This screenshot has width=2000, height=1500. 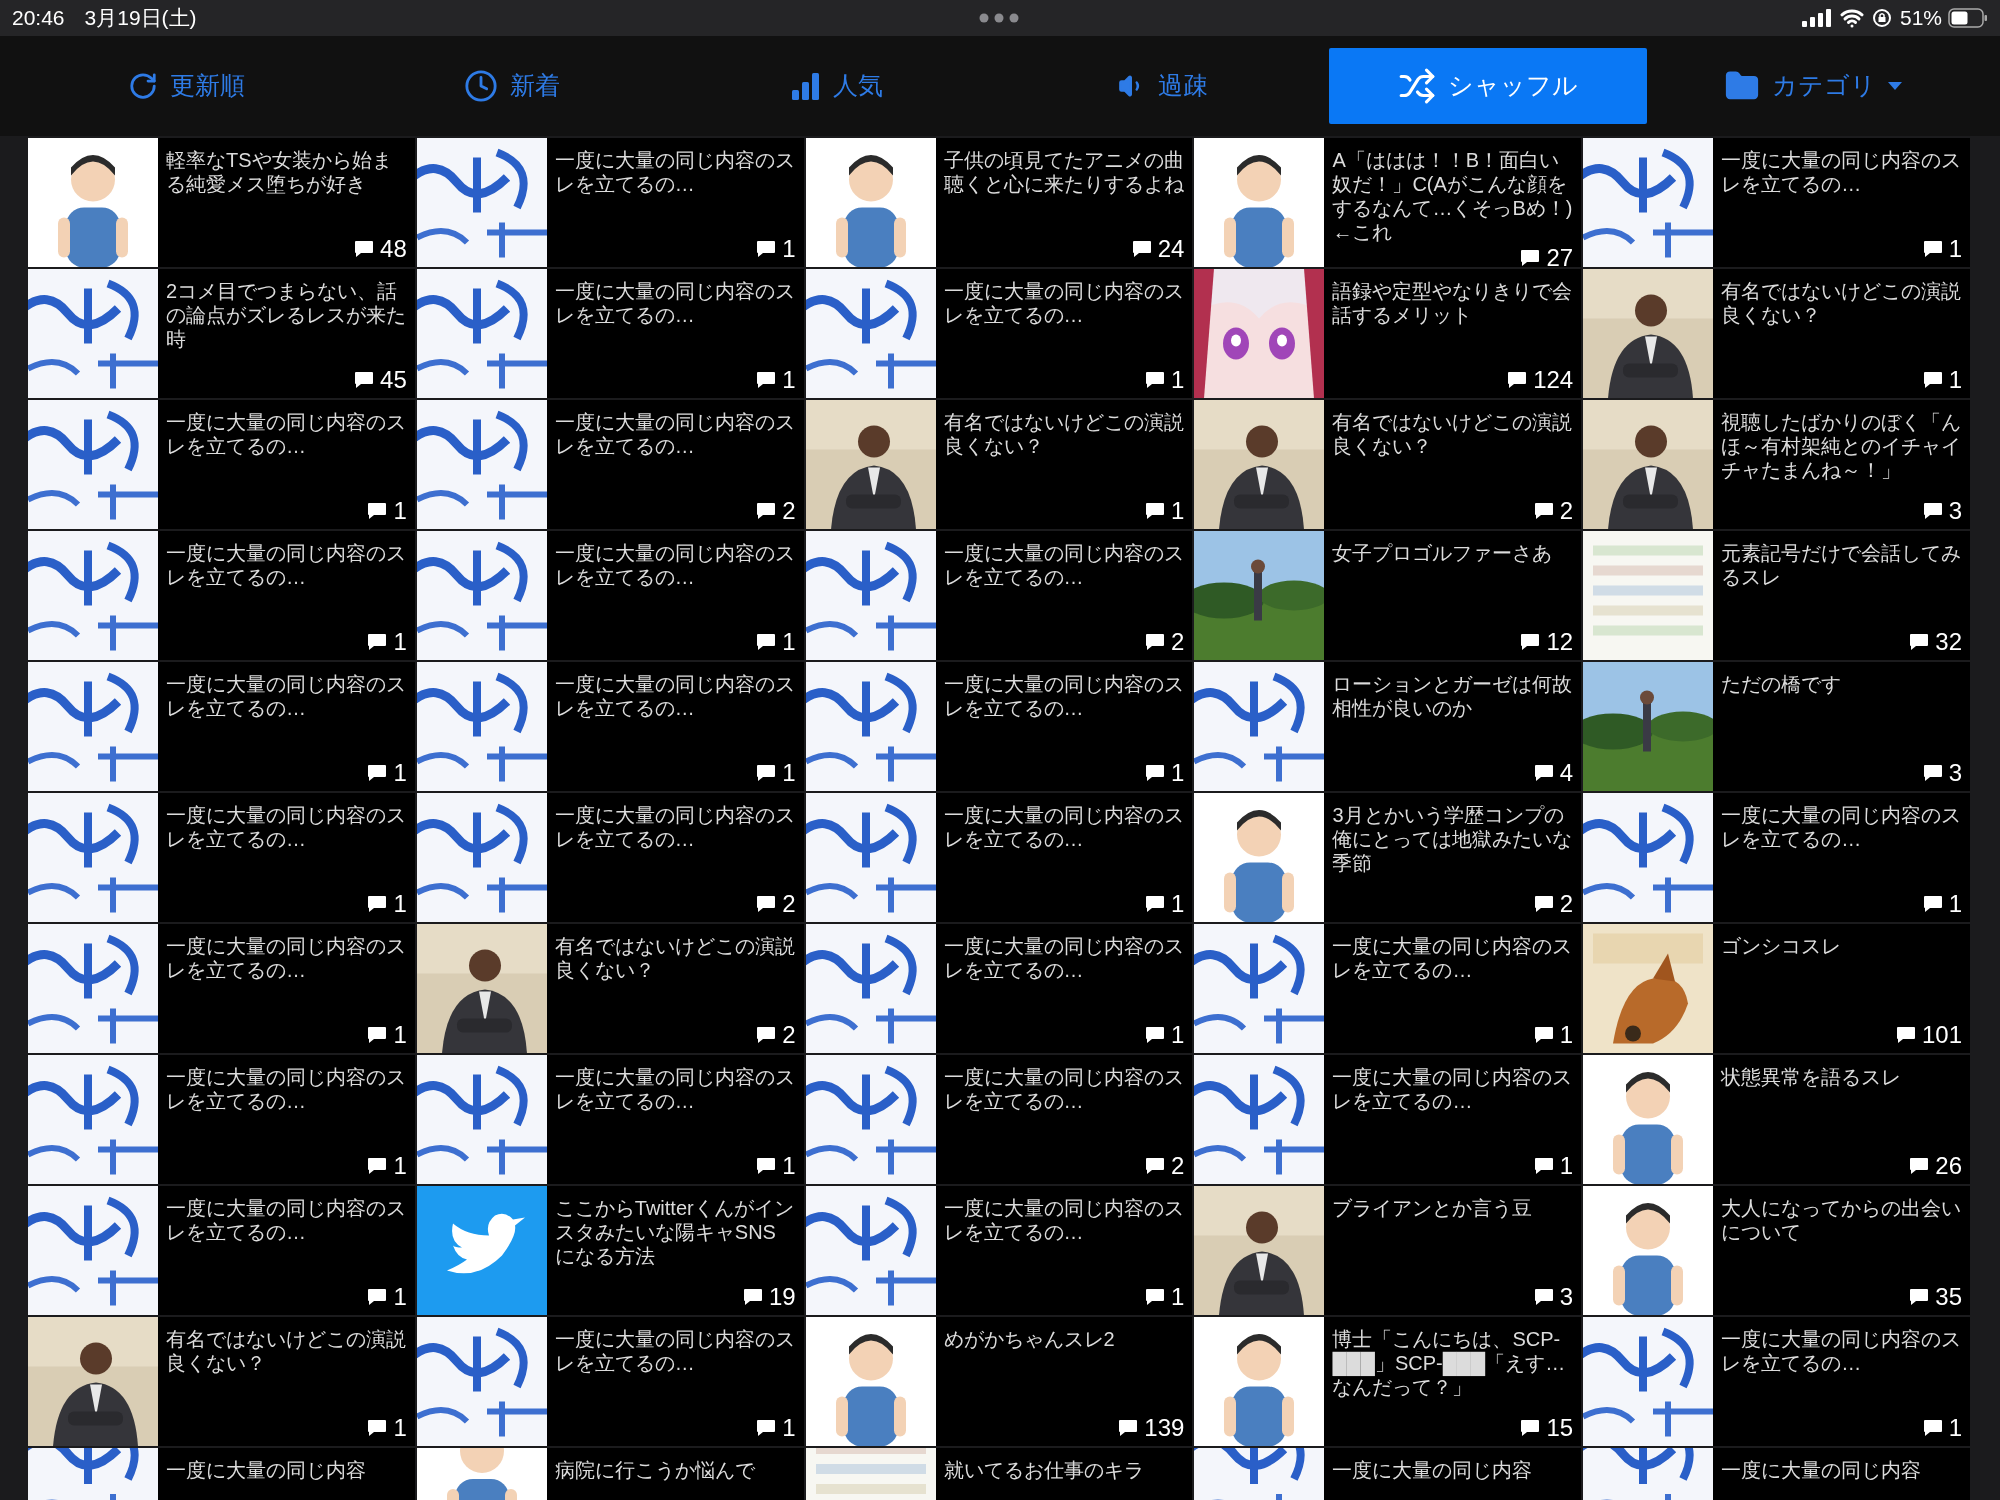 What do you see at coordinates (837, 86) in the screenshot?
I see `tab: 人気` at bounding box center [837, 86].